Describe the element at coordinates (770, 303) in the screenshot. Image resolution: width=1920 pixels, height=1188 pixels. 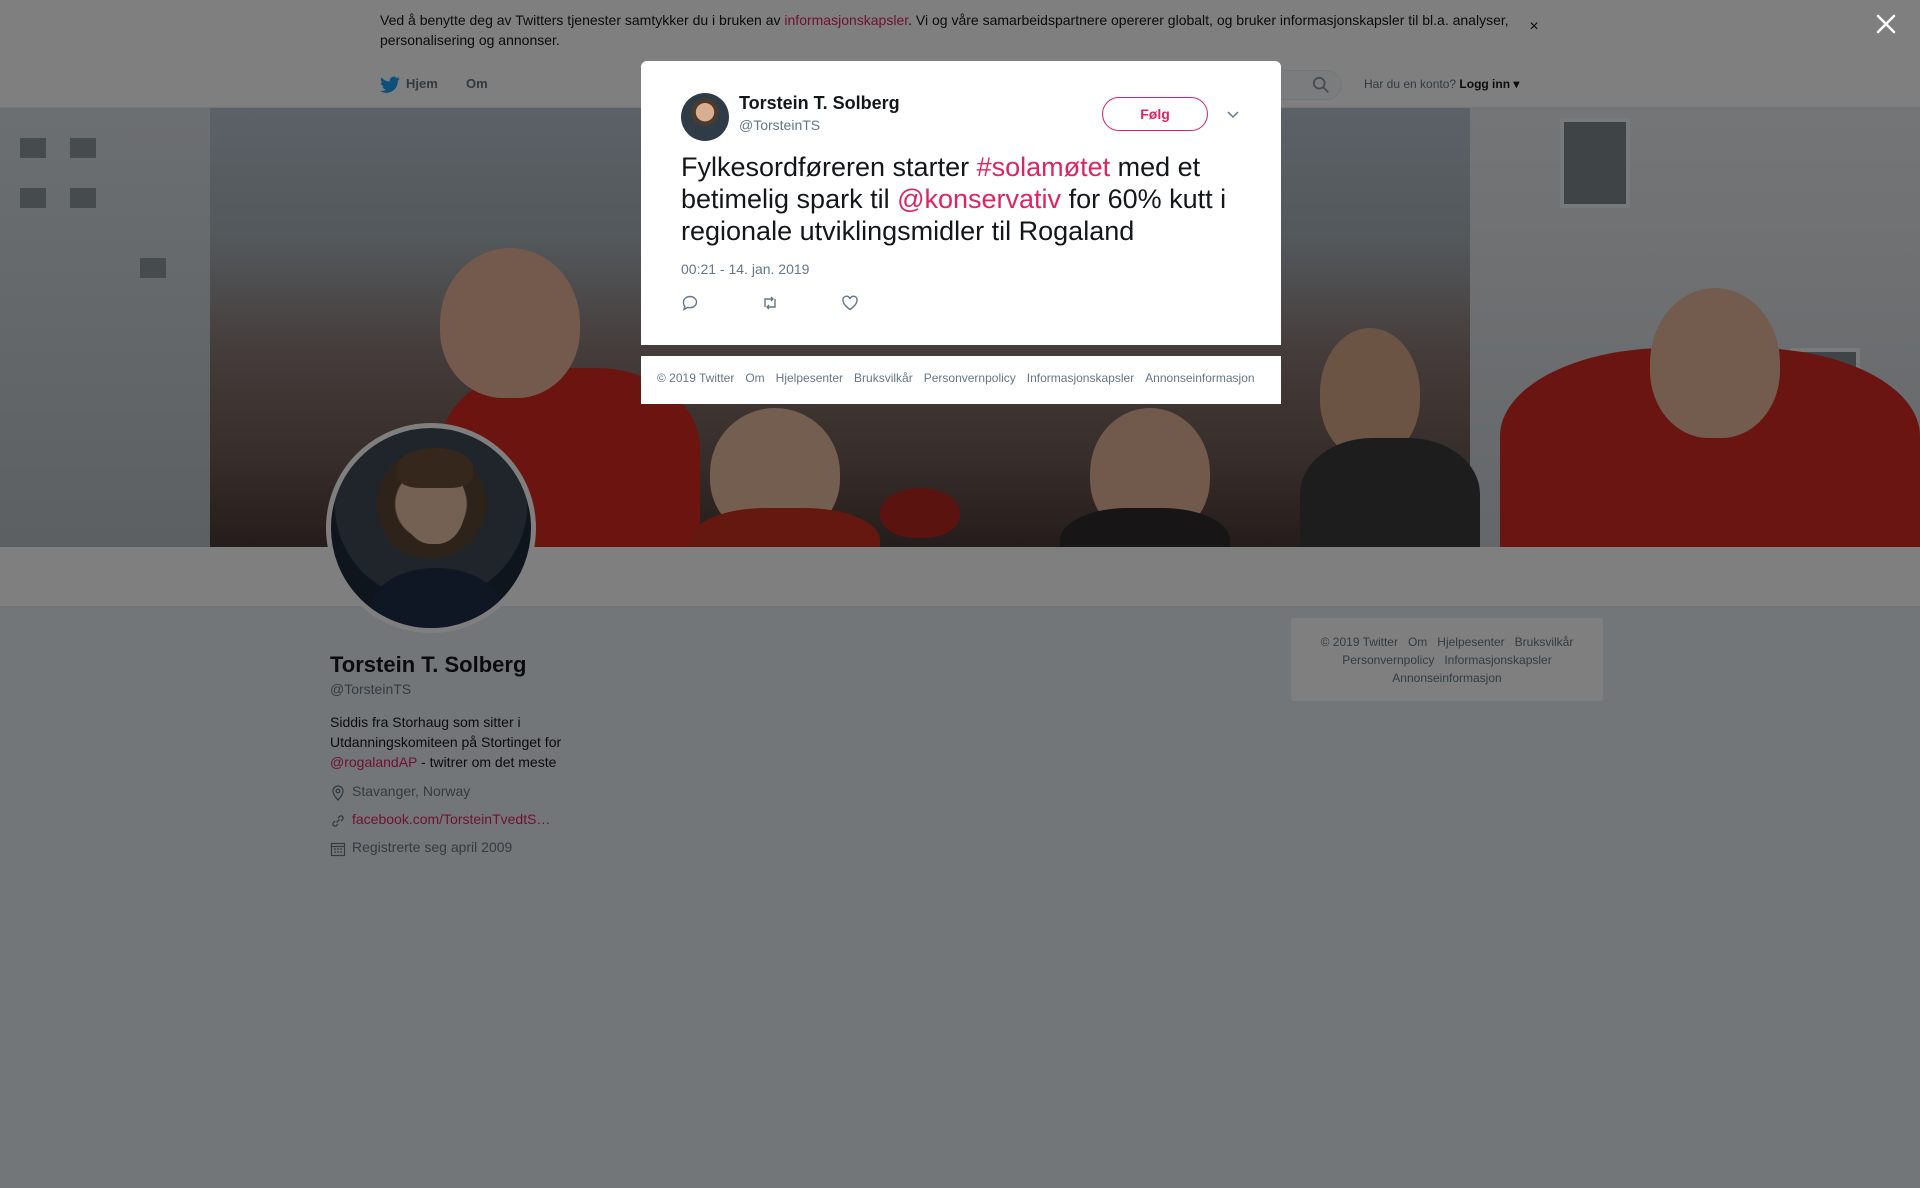
I see `retweet-icon` at that location.